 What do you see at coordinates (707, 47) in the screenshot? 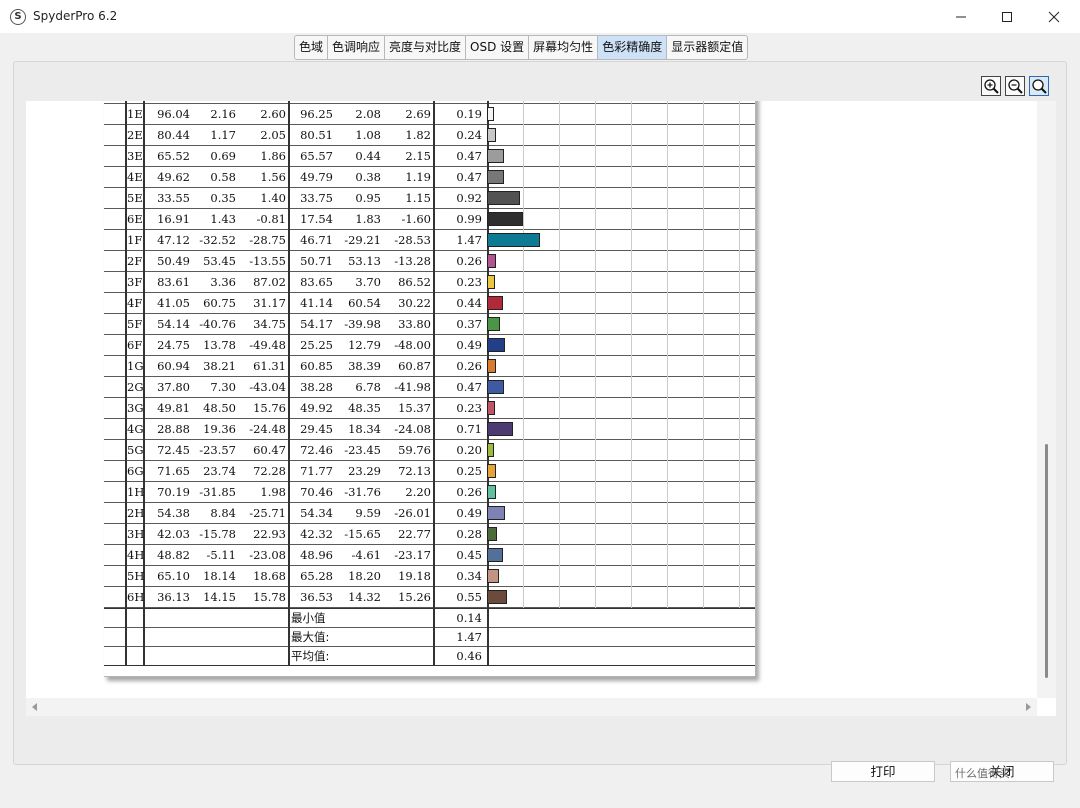
I see `tab-6: 显示器额定值` at bounding box center [707, 47].